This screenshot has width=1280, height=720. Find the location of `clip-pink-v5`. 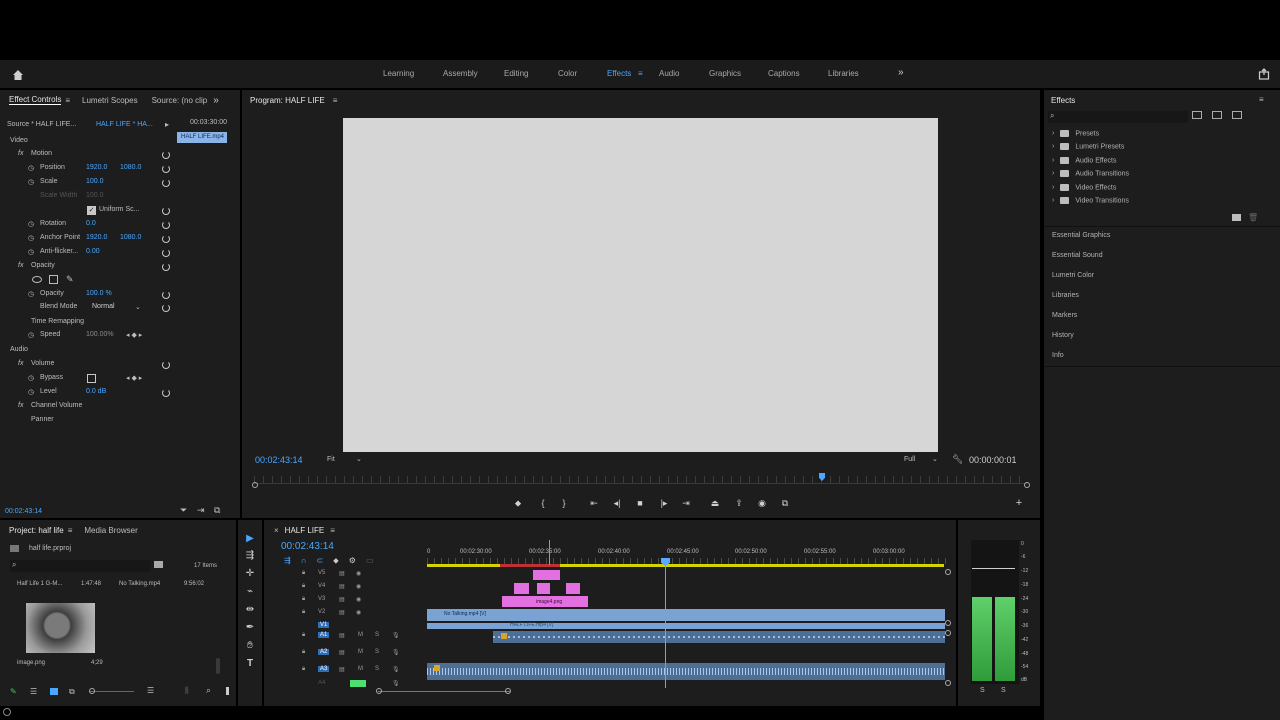

clip-pink-v5 is located at coordinates (546, 575).